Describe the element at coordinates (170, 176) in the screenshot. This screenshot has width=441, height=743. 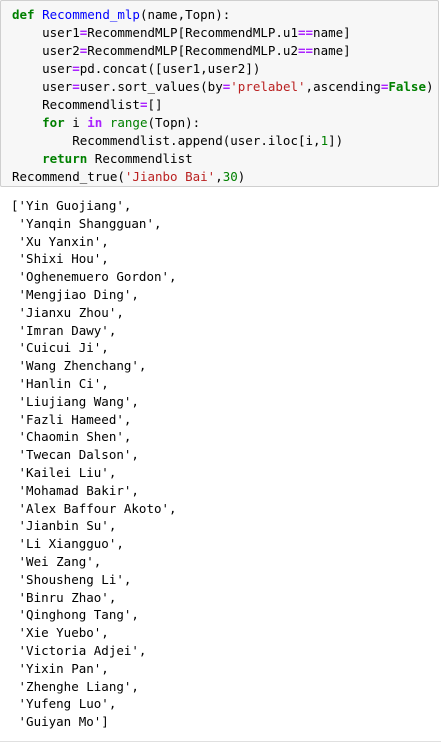
I see `code-token: 'Jianbo Bai'` at that location.